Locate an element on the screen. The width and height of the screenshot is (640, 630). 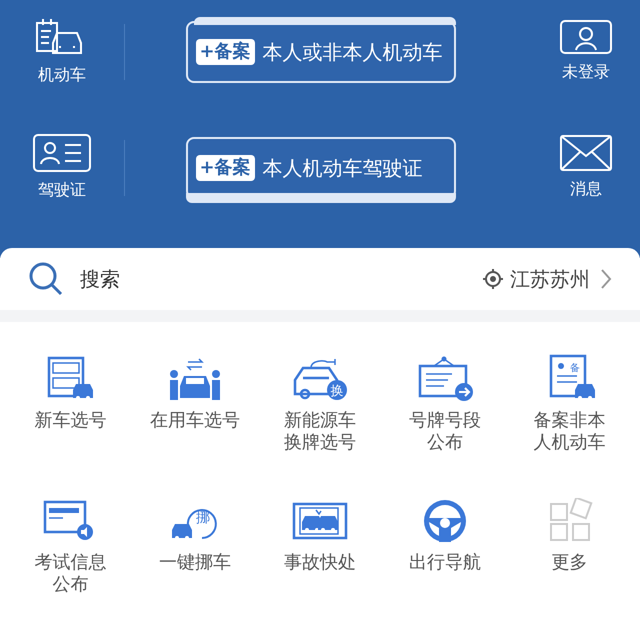
header-shortcut: 消息 is located at coordinates (586, 168).